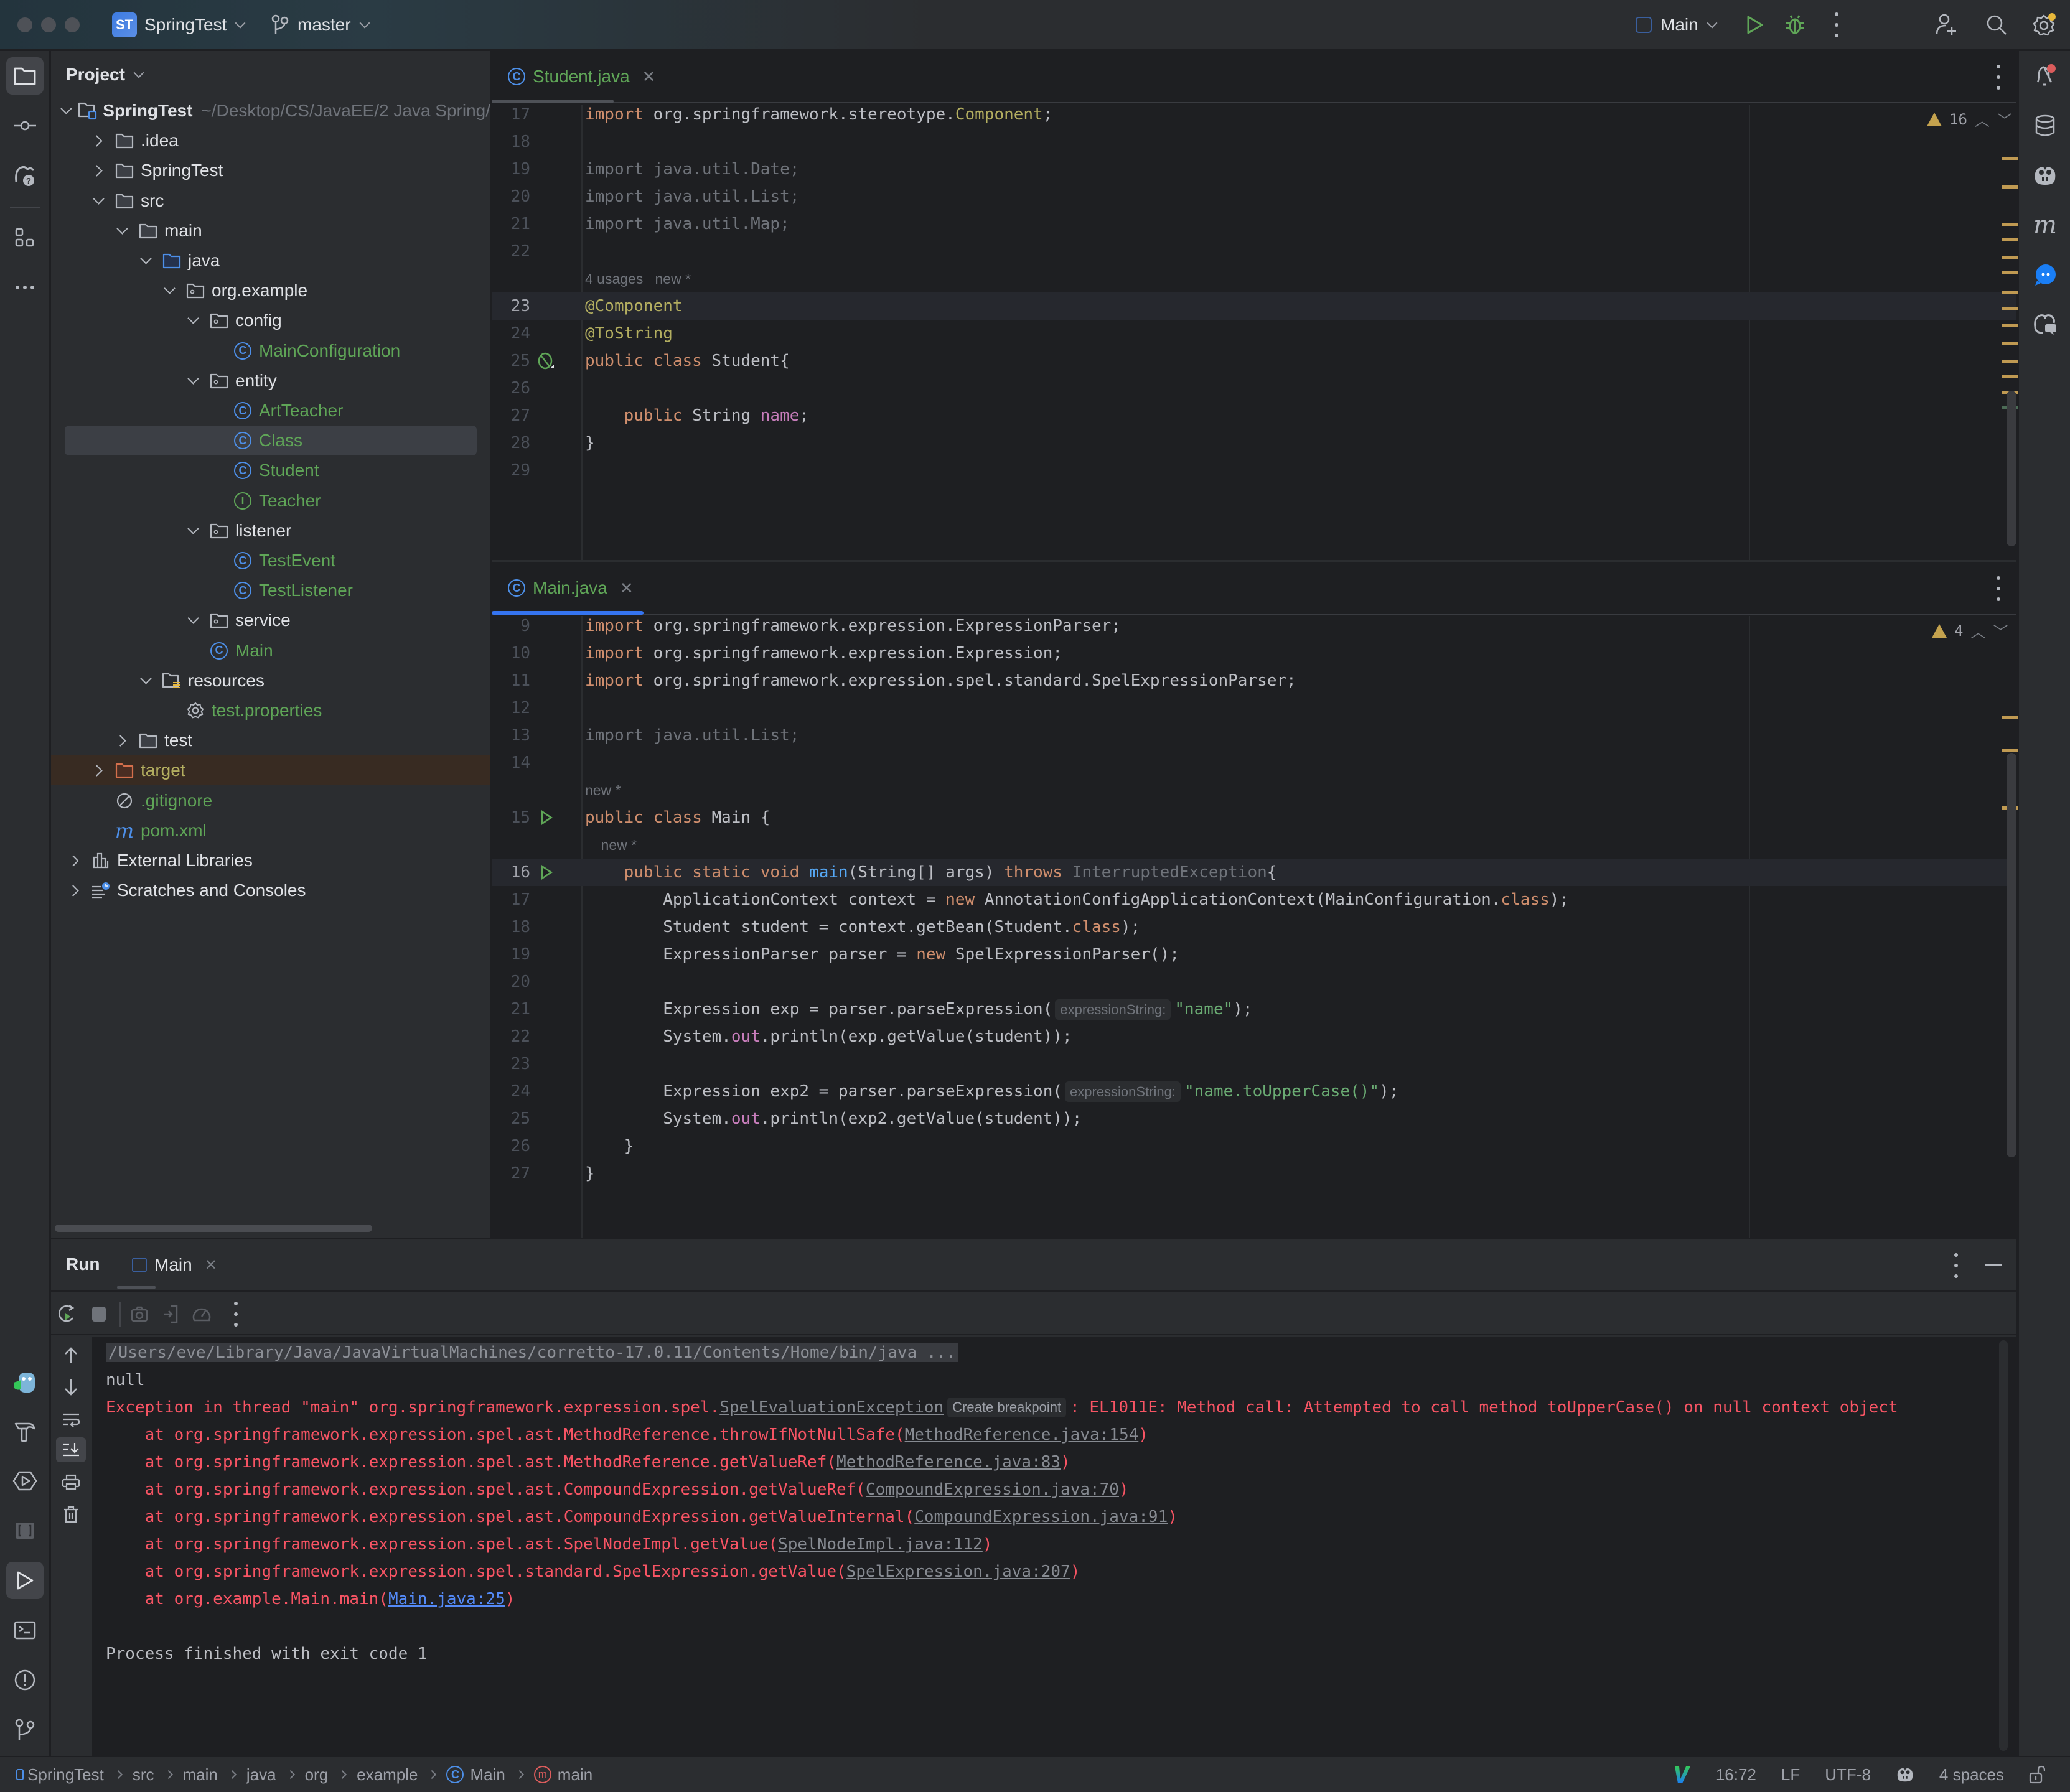 The width and height of the screenshot is (2070, 1792). What do you see at coordinates (1790, 1775) in the screenshot?
I see `line-separator: LF` at bounding box center [1790, 1775].